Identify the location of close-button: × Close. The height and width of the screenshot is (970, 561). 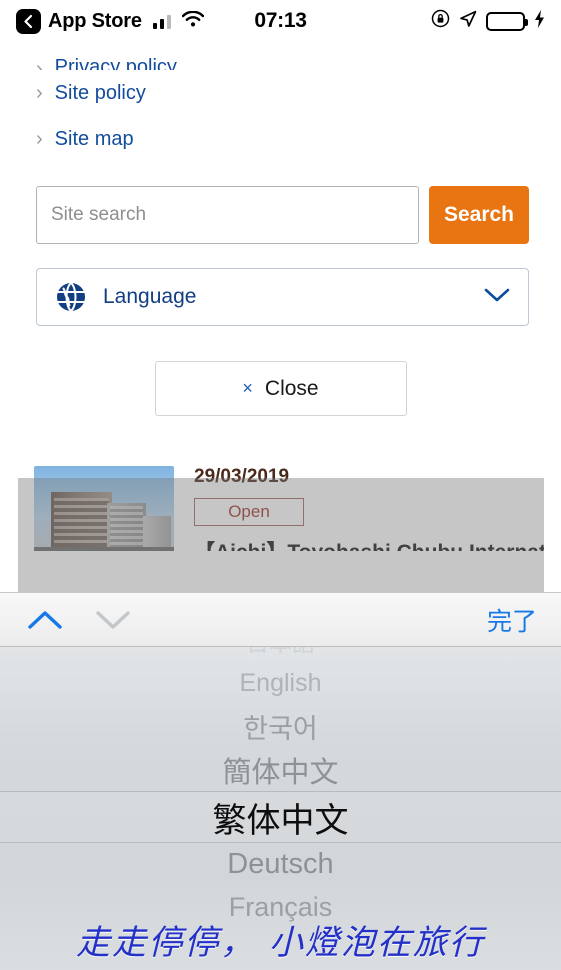
(280, 388).